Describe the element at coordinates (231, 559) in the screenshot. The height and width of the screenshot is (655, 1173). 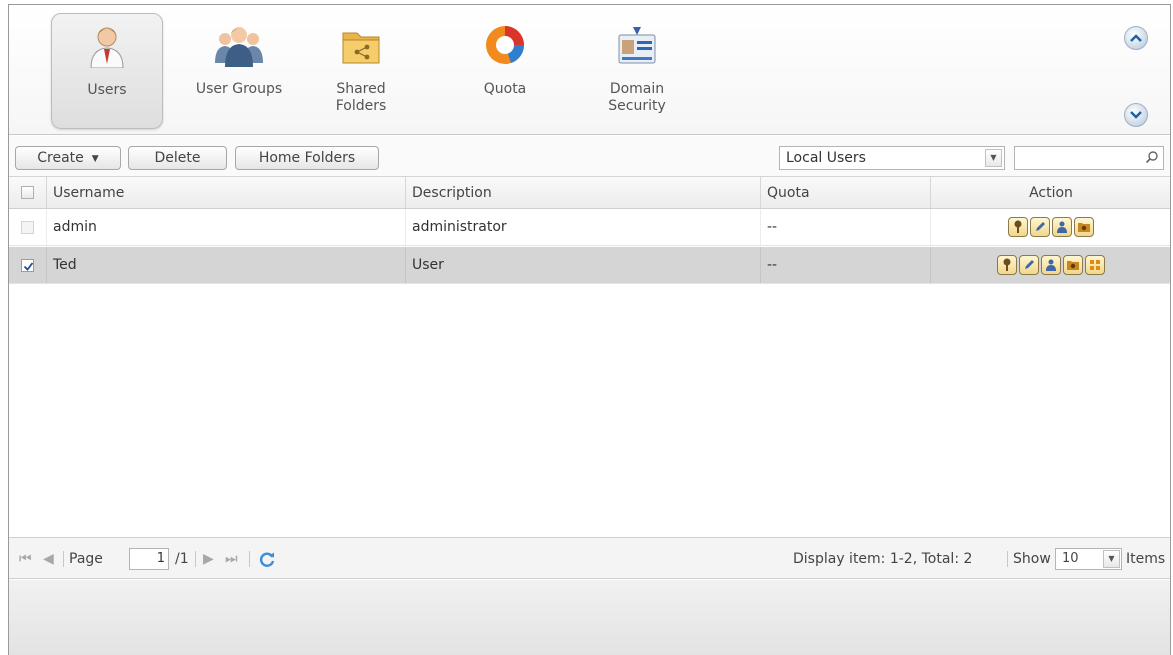
I see `last-page-icon: ⏭` at that location.